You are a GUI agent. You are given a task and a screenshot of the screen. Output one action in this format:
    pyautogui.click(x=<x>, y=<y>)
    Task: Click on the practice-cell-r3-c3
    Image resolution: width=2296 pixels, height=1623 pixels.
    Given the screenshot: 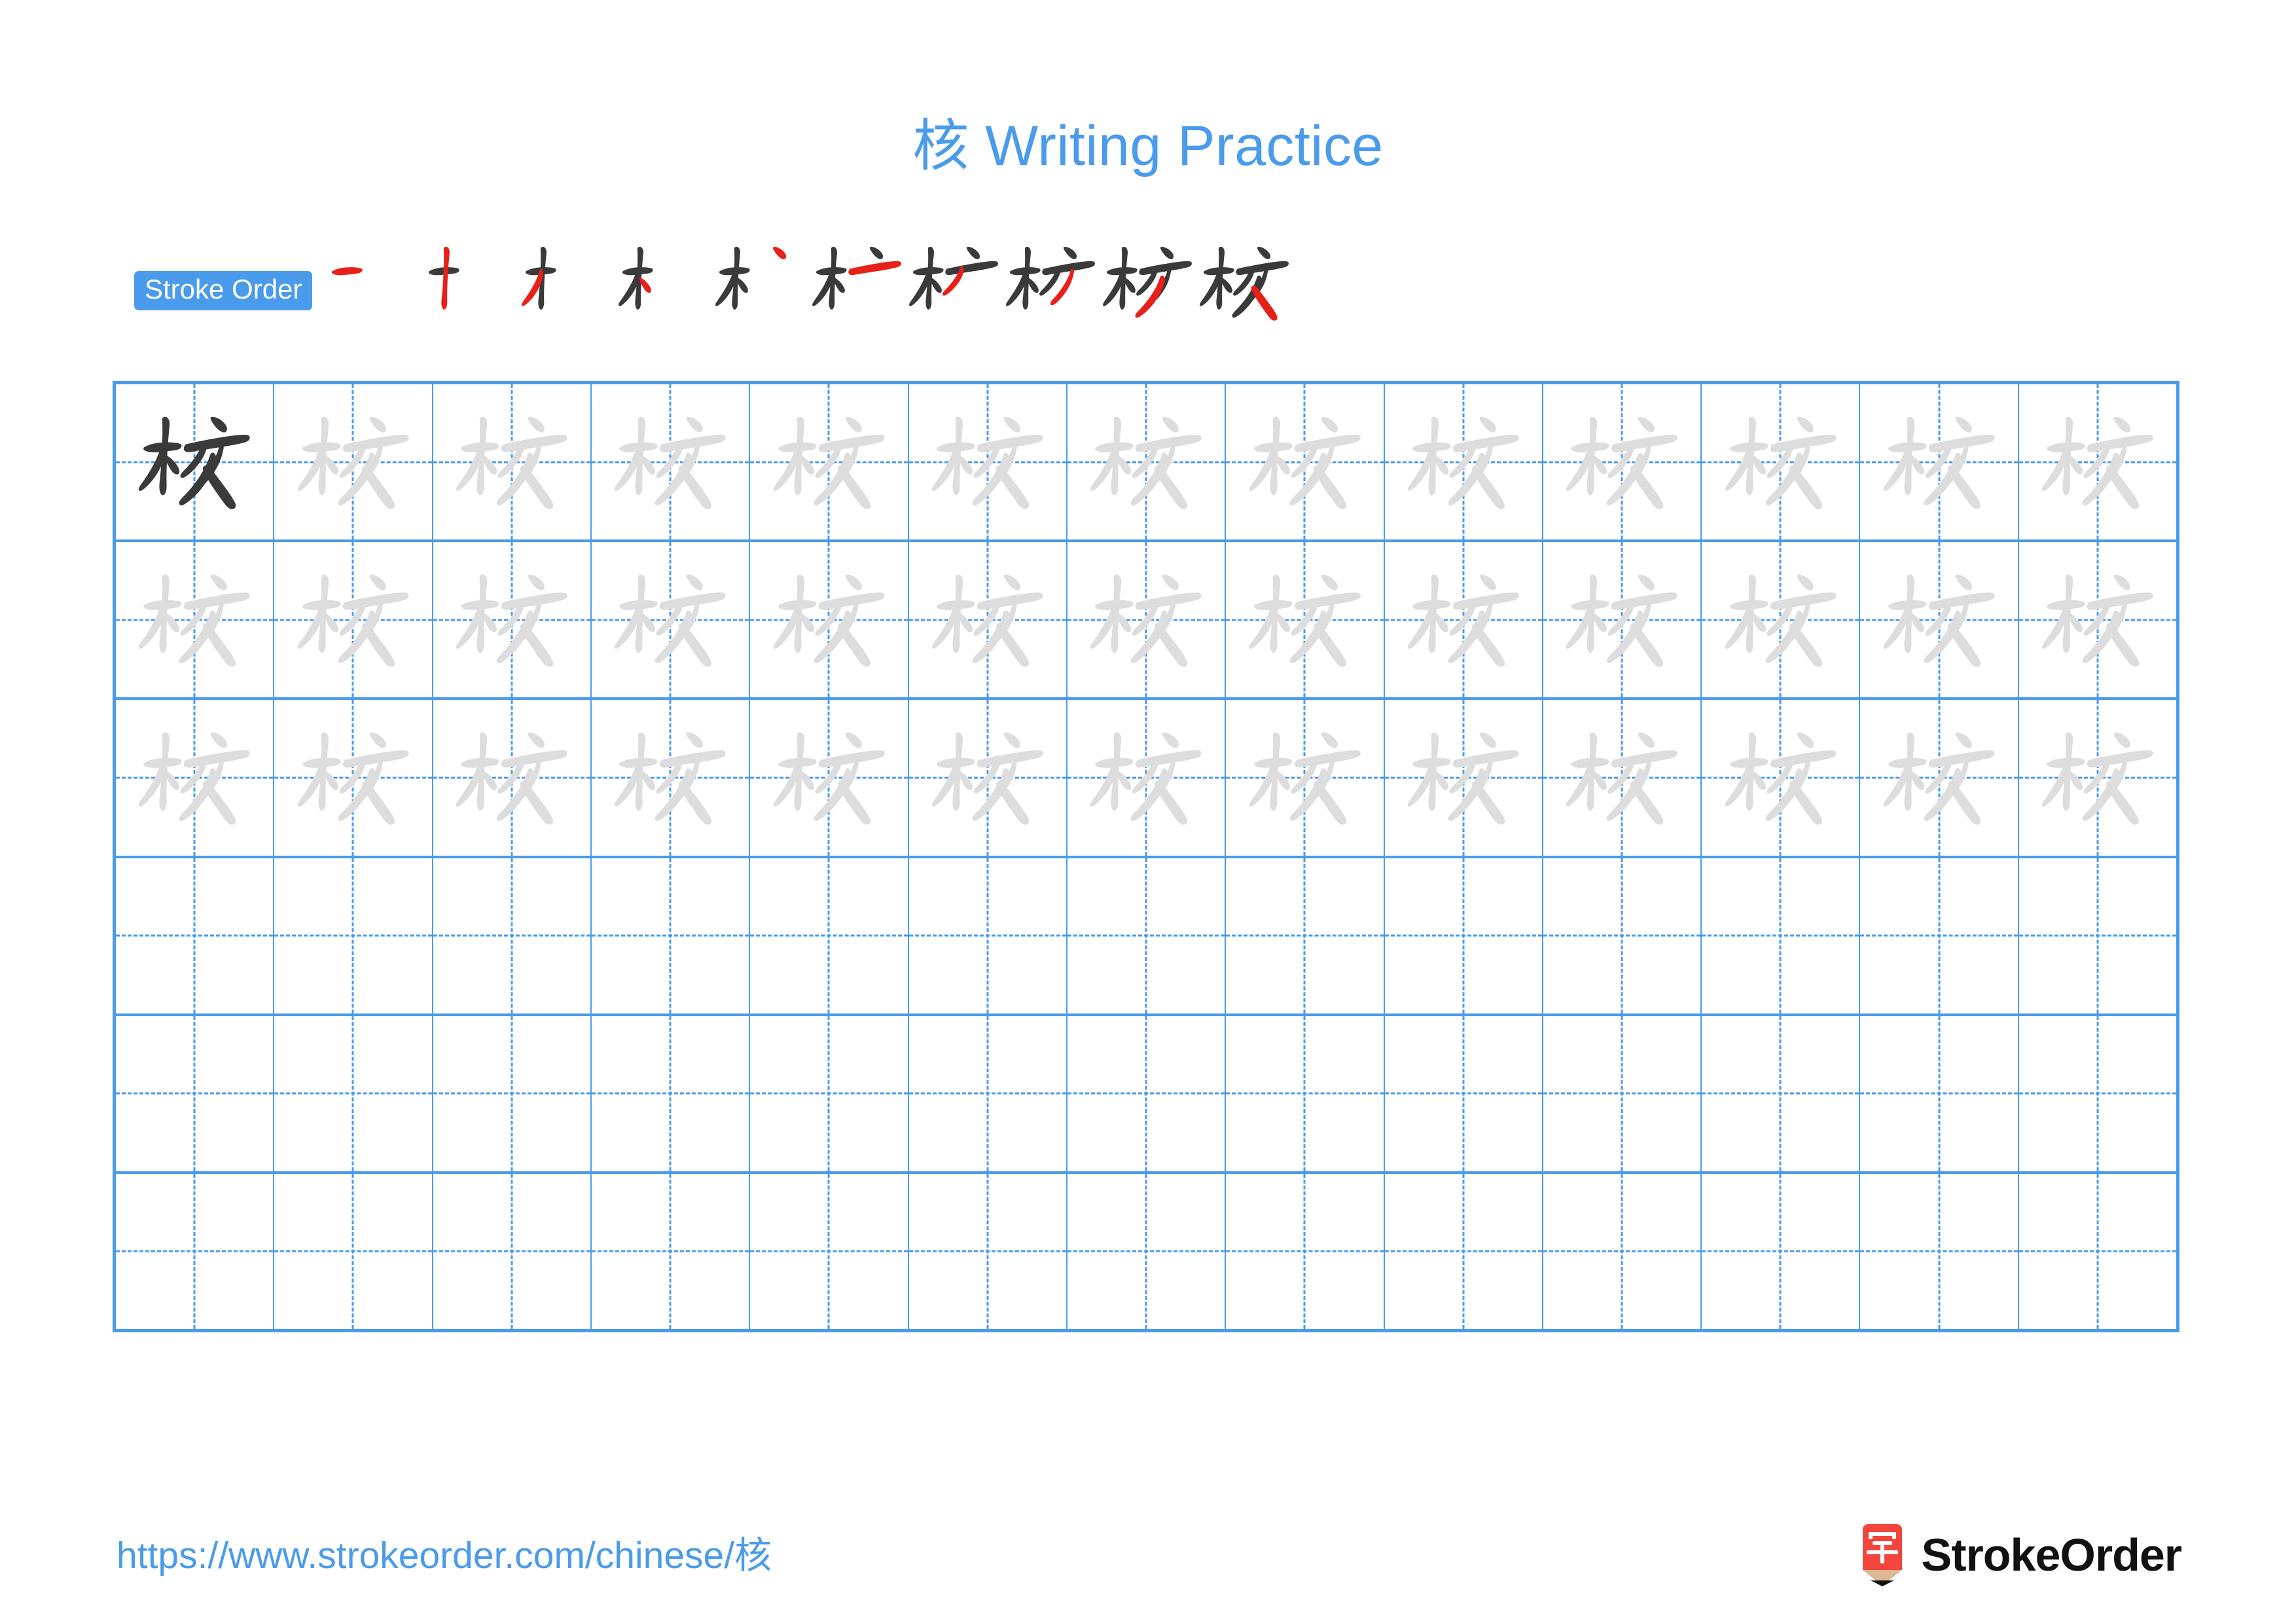 What is the action you would take?
    pyautogui.click(x=512, y=778)
    